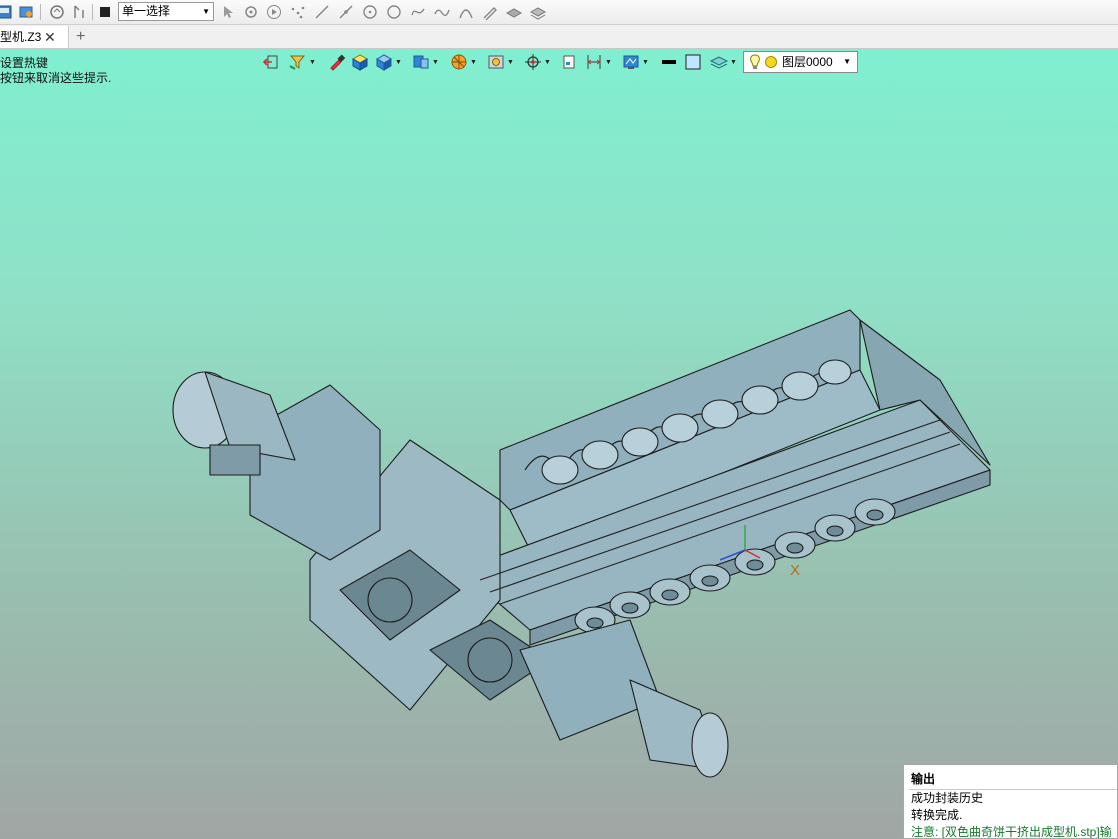  I want to click on surface-icon, so click(514, 12).